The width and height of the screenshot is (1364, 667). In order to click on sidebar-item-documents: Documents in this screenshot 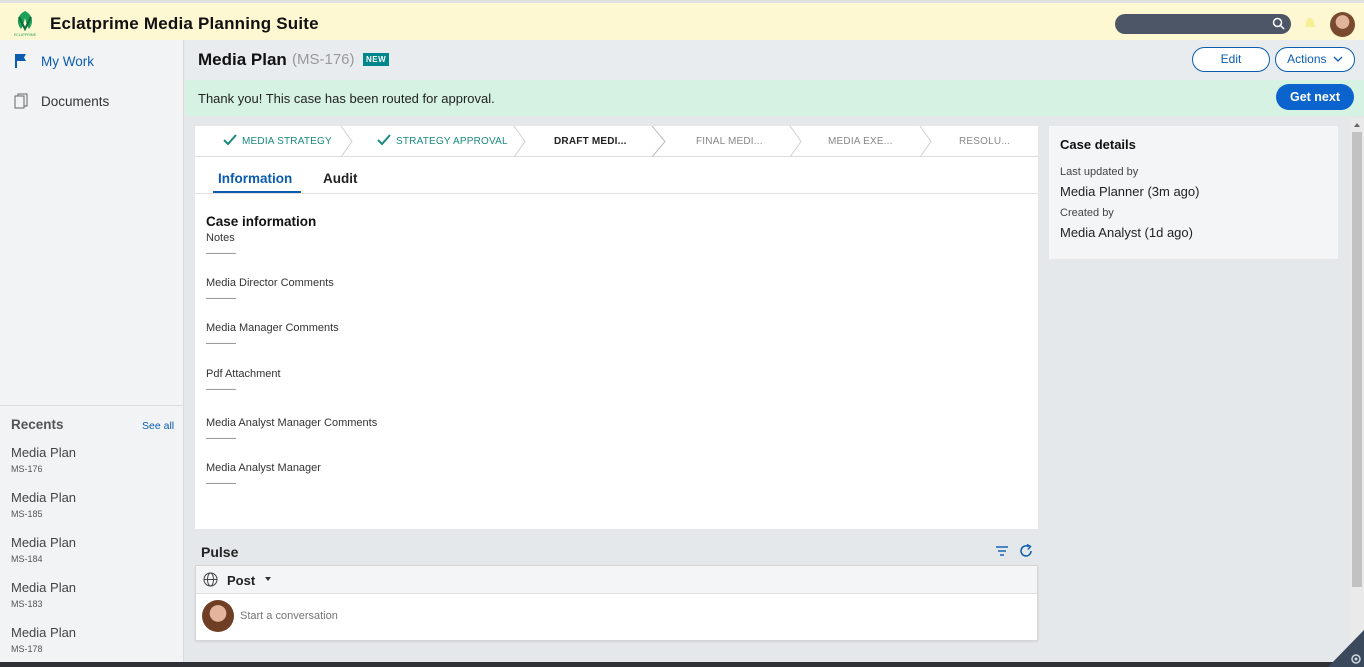, I will do `click(92, 100)`.